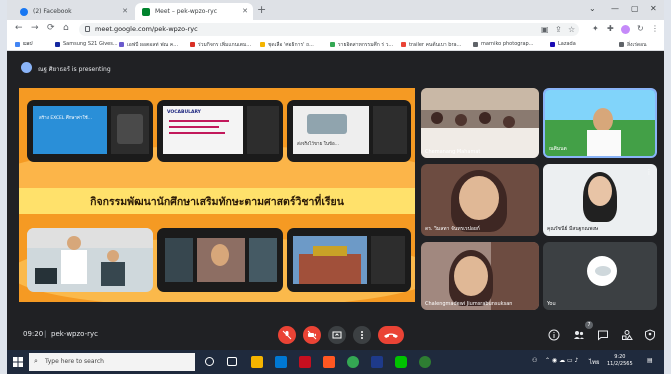  I want to click on profile-avatar, so click(625, 29).